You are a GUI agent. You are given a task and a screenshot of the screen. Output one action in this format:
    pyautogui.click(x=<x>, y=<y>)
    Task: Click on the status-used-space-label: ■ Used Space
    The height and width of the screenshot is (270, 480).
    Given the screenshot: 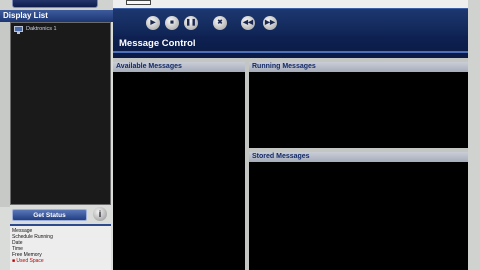 What is the action you would take?
    pyautogui.click(x=28, y=261)
    